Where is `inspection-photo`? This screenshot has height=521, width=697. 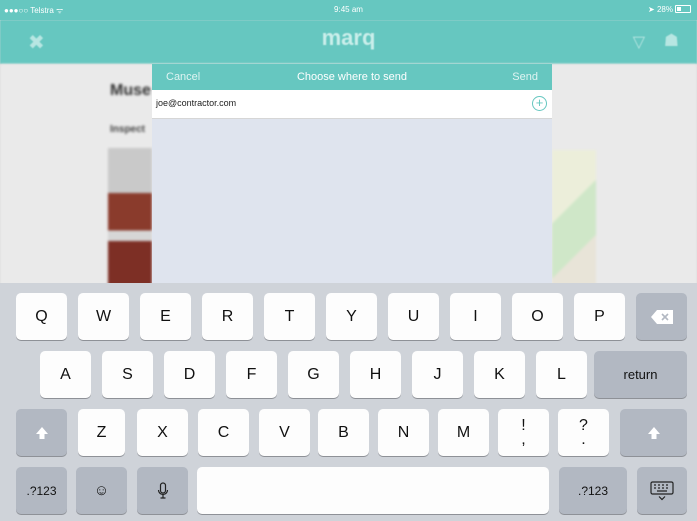
inspection-photo is located at coordinates (130, 223).